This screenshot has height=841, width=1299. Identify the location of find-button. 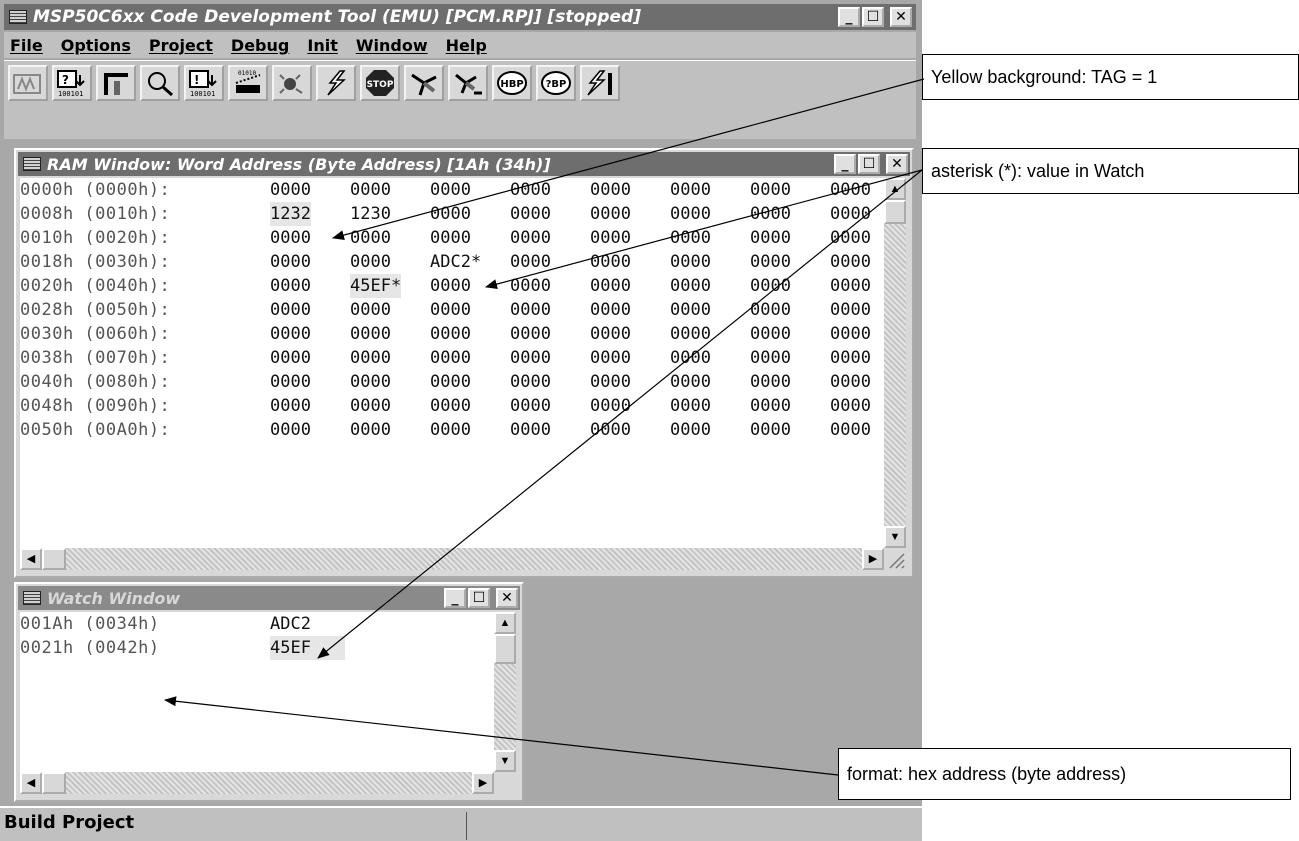
(160, 83).